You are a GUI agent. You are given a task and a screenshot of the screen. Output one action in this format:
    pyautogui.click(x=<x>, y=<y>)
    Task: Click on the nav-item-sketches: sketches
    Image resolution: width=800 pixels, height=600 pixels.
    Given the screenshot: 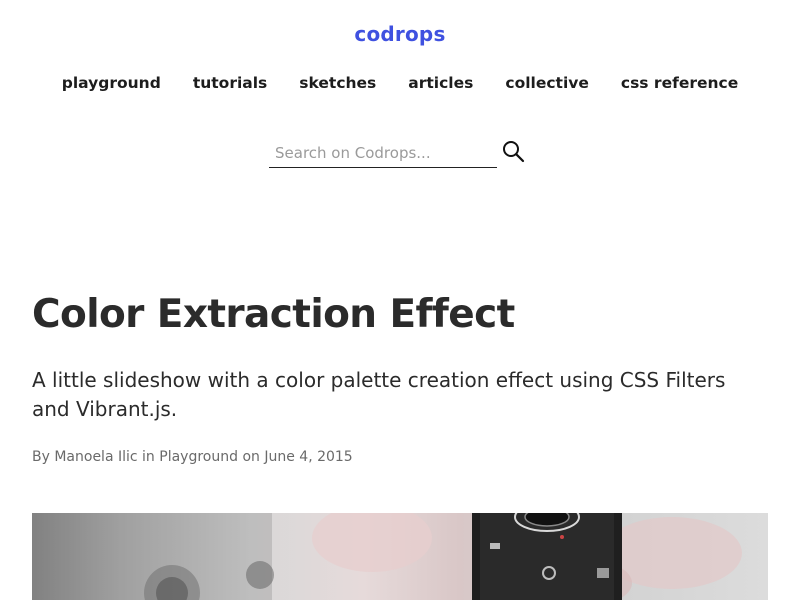 What is the action you would take?
    pyautogui.click(x=337, y=83)
    